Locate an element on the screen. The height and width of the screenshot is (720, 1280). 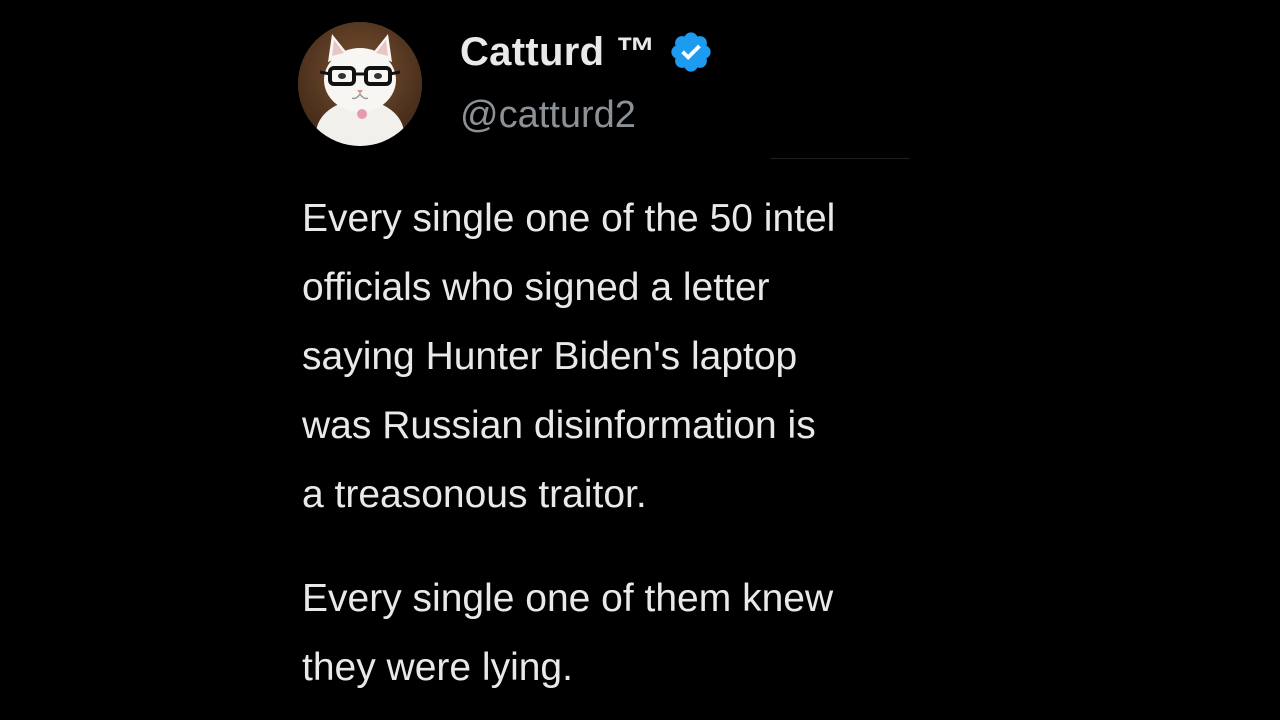
verified-badge-icon is located at coordinates (691, 52).